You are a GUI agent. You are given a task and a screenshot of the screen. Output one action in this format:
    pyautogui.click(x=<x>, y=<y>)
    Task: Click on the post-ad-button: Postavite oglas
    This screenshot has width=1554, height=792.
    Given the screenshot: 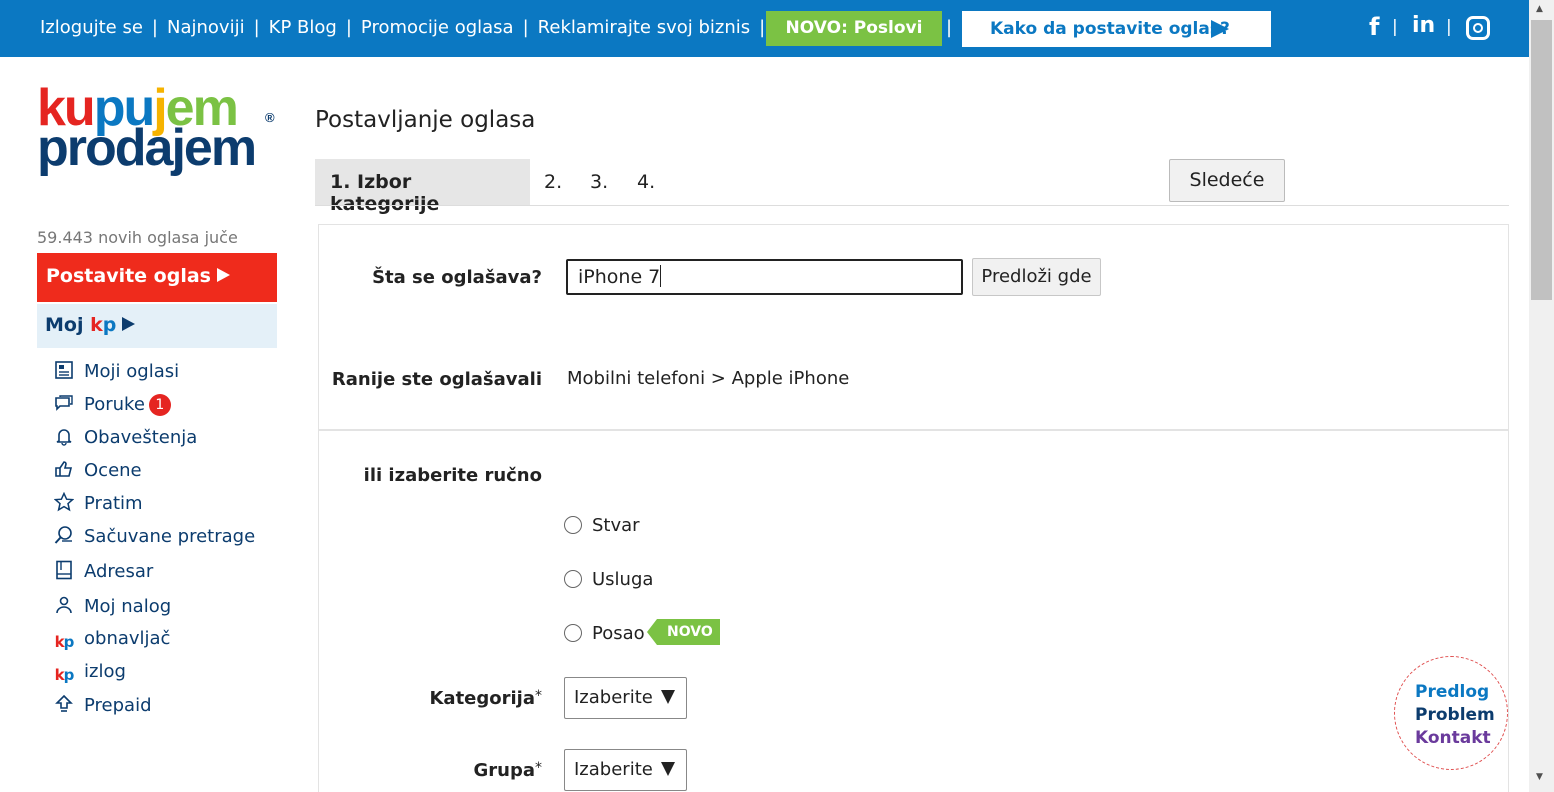 What is the action you would take?
    pyautogui.click(x=157, y=277)
    